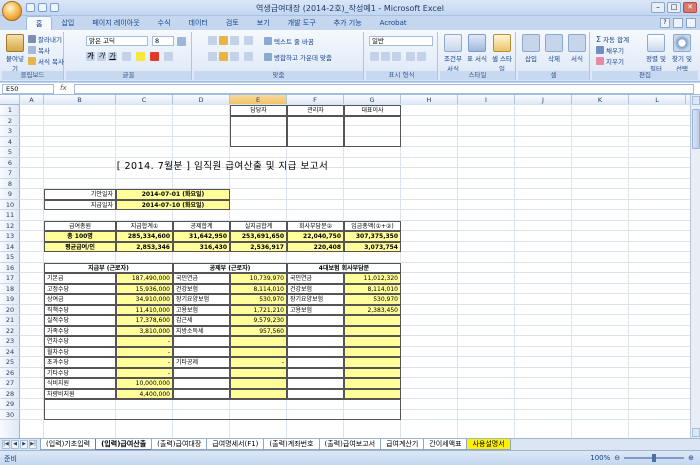 The height and width of the screenshot is (465, 700). I want to click on formula-input, so click(384, 89).